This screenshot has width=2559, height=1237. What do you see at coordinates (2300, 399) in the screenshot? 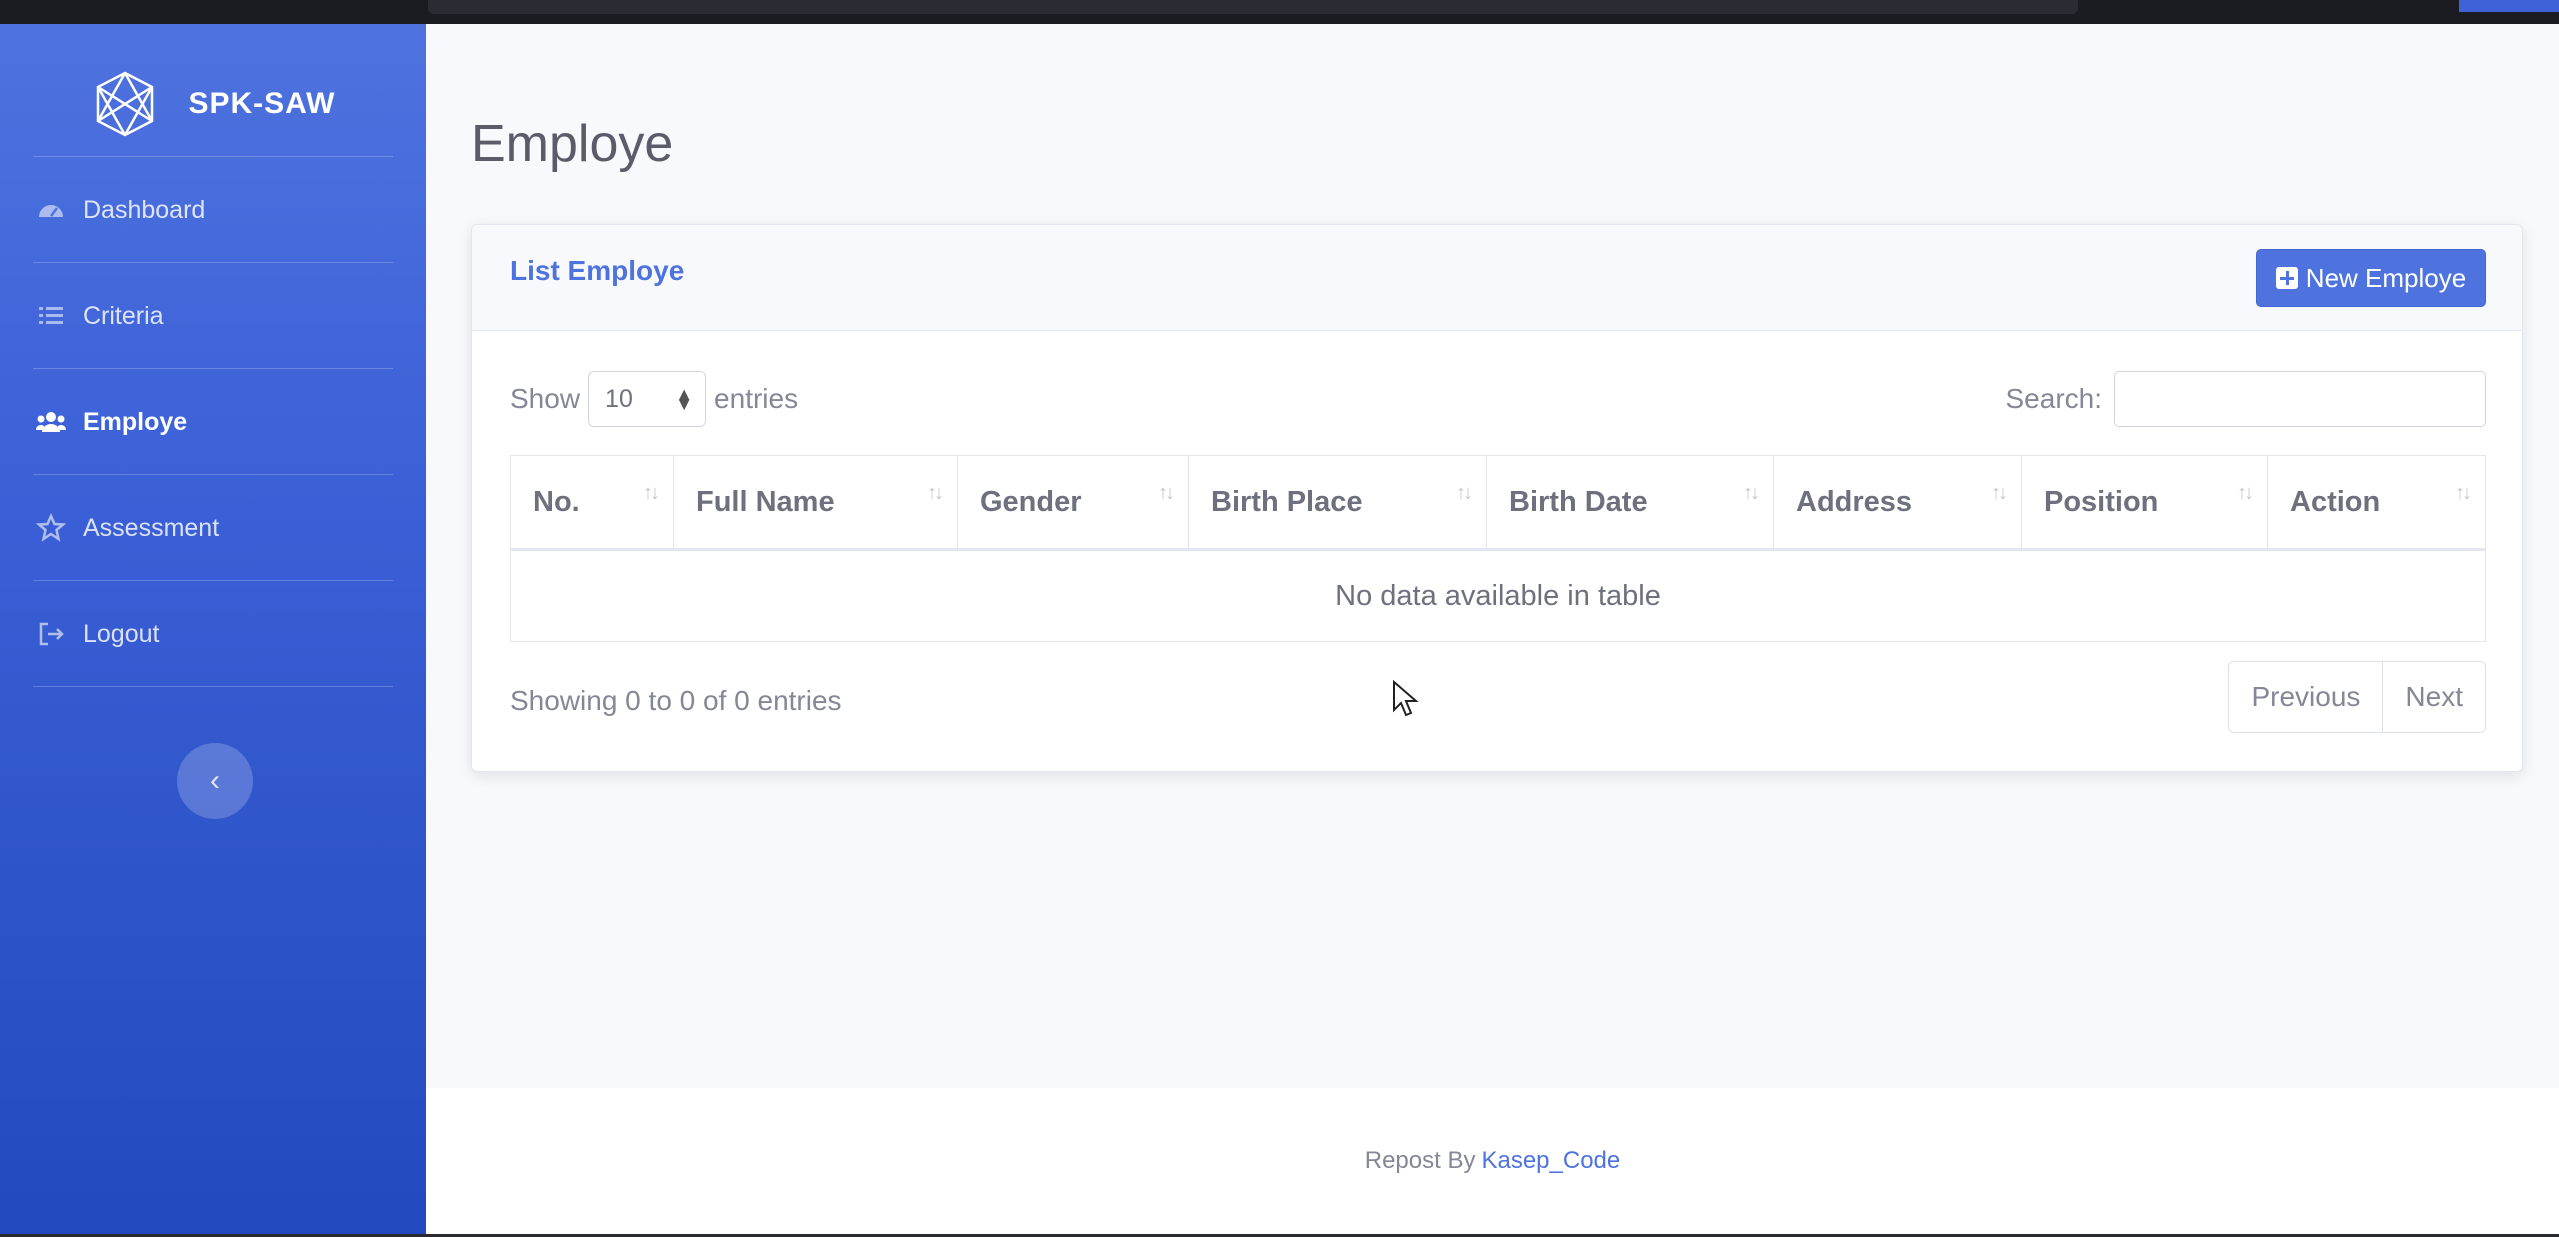
I see `search-input` at bounding box center [2300, 399].